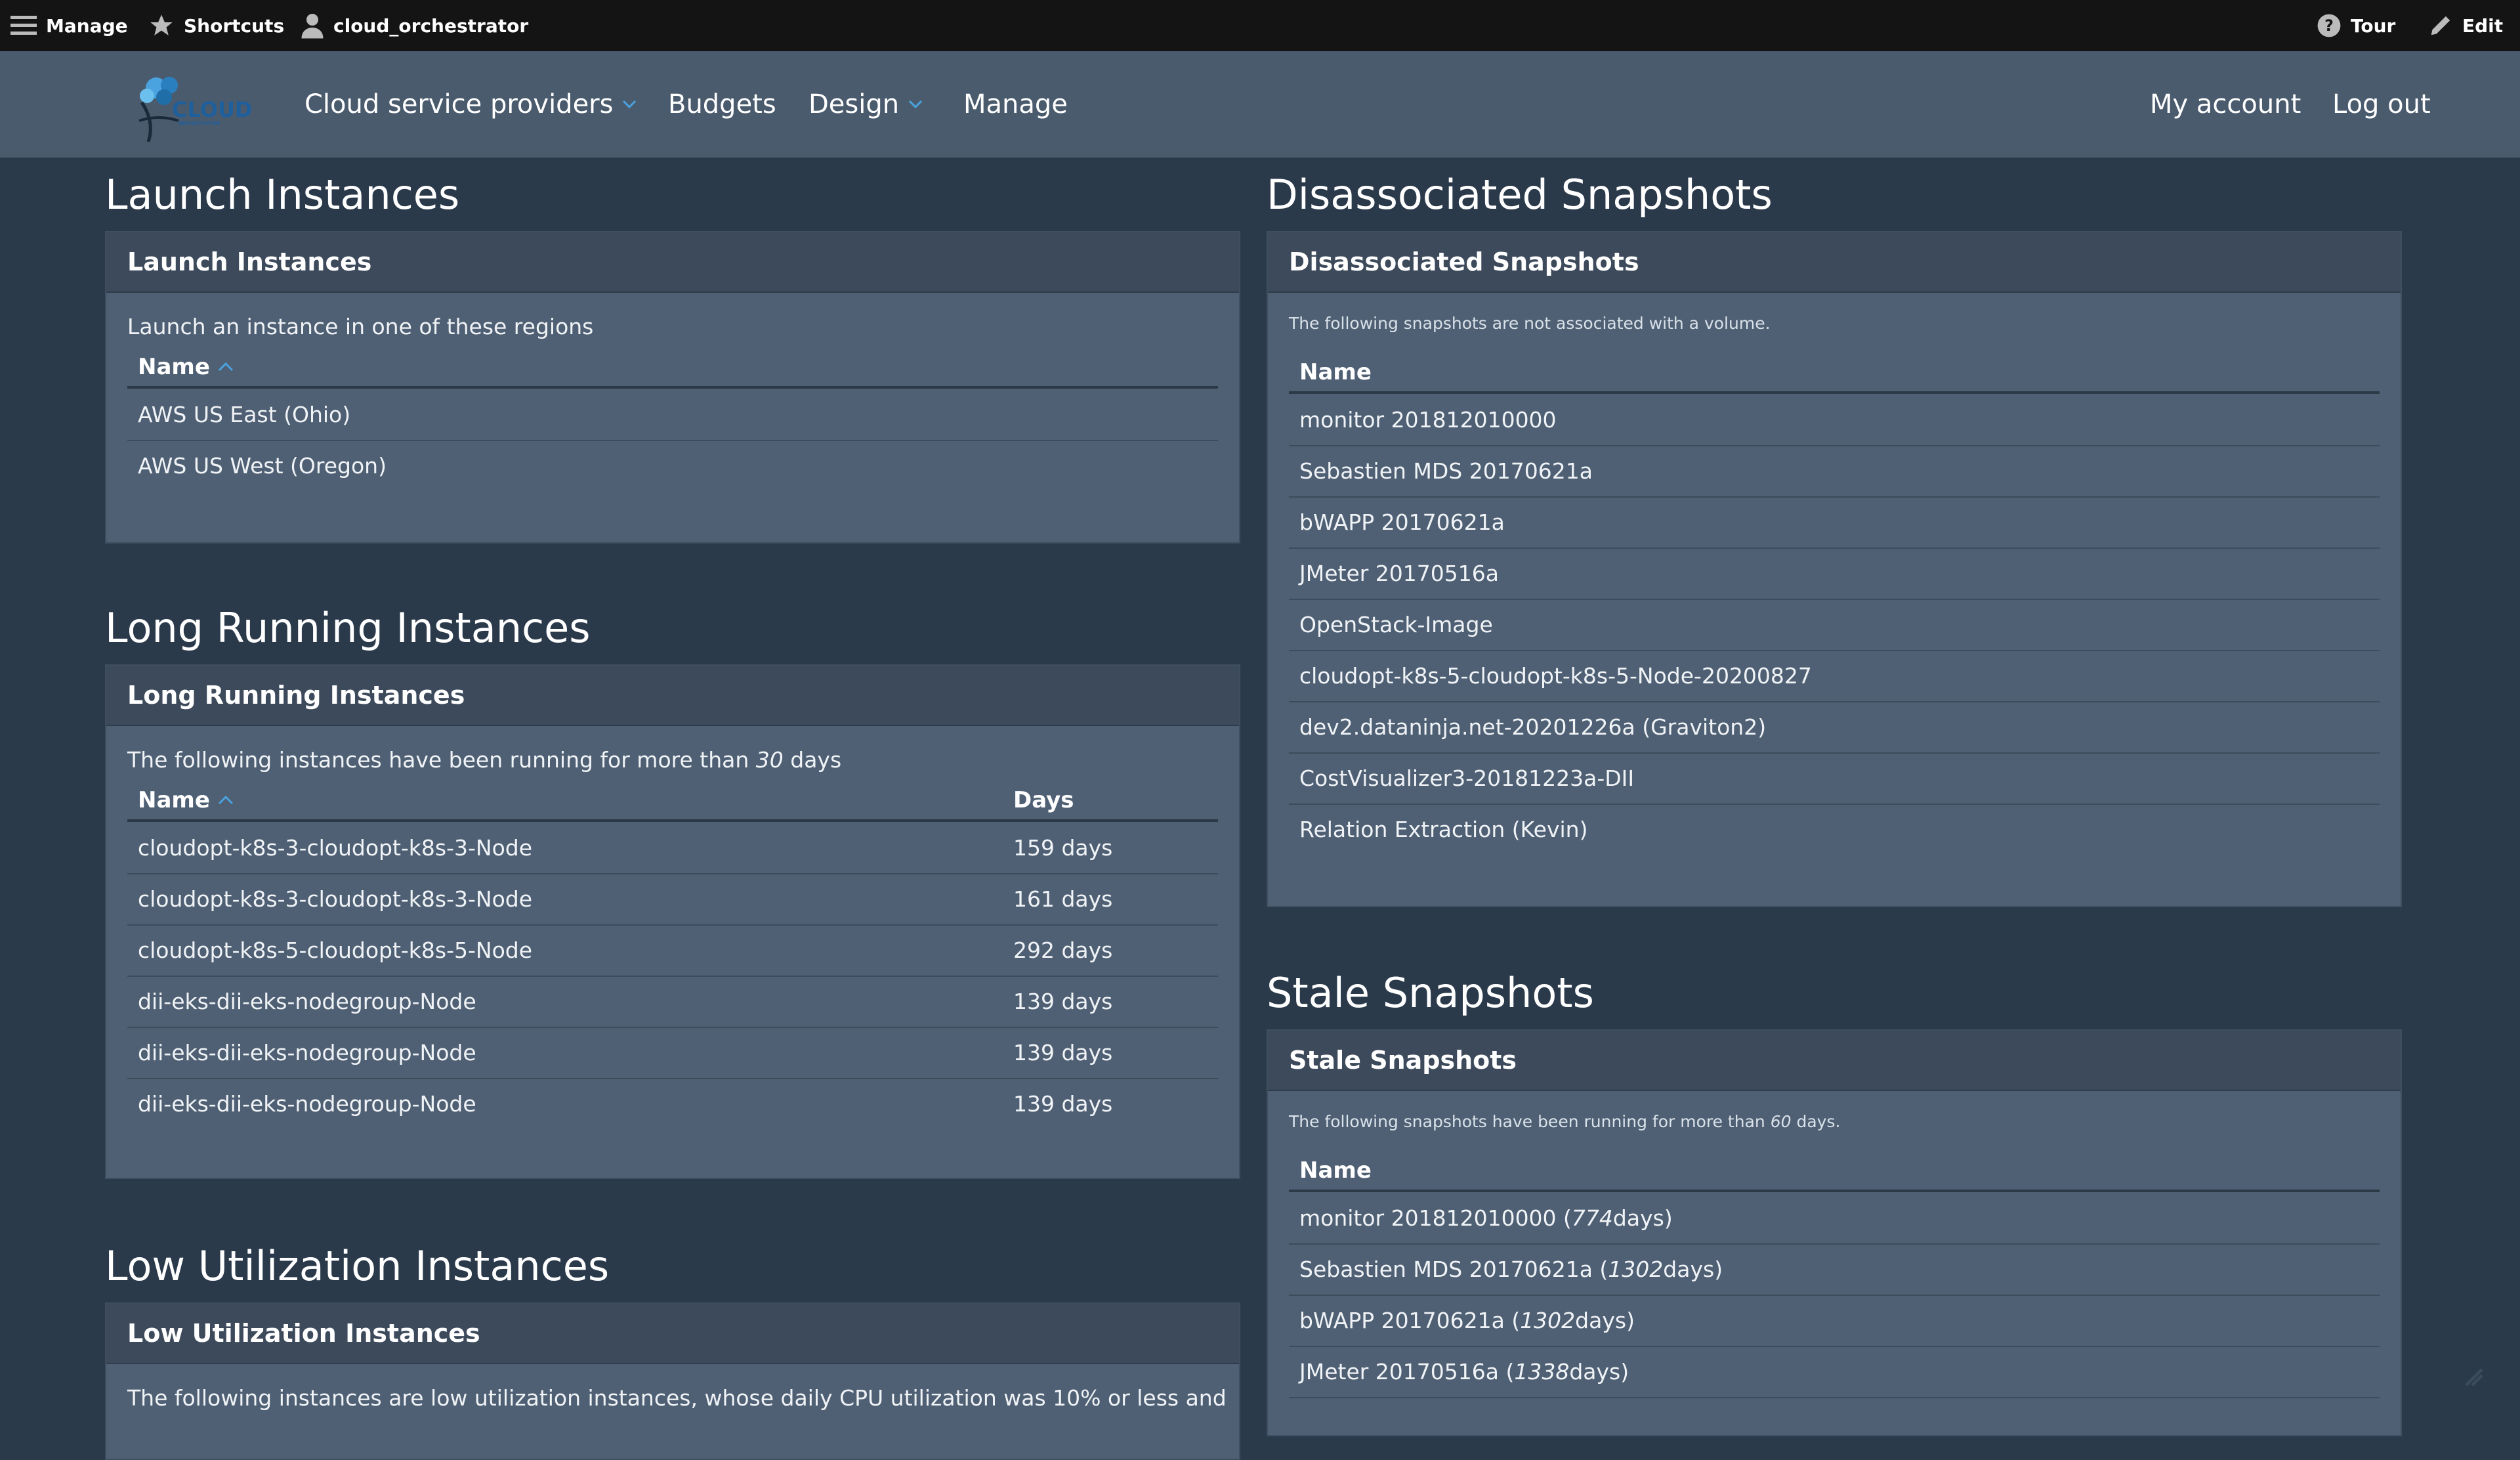 Image resolution: width=2520 pixels, height=1460 pixels. I want to click on nav-logout-label: Log out, so click(2381, 104).